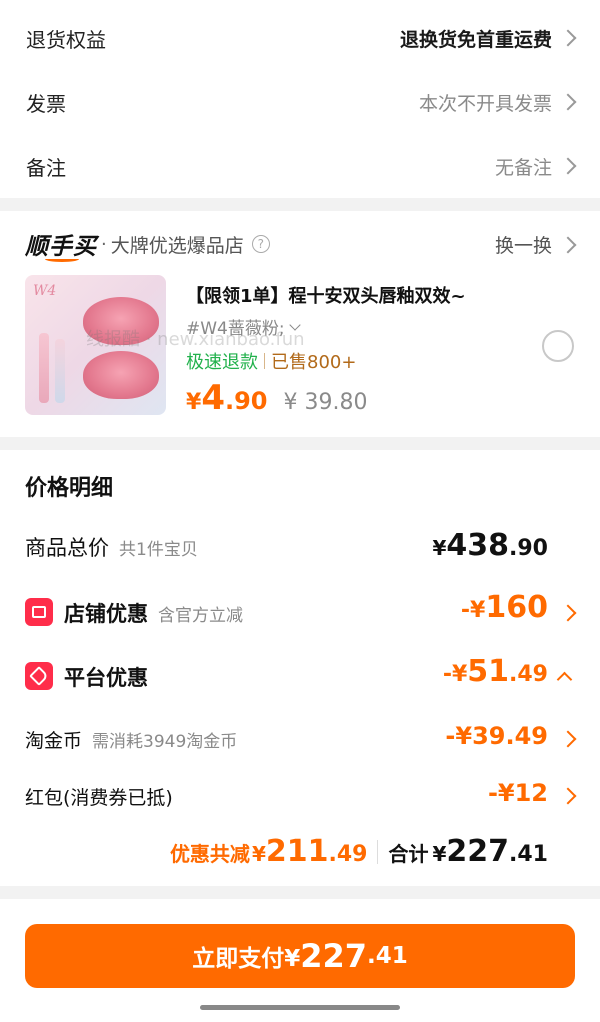 Image resolution: width=600 pixels, height=1022 pixels. What do you see at coordinates (496, 736) in the screenshot?
I see `tao-coin-amount: -¥39.49` at bounding box center [496, 736].